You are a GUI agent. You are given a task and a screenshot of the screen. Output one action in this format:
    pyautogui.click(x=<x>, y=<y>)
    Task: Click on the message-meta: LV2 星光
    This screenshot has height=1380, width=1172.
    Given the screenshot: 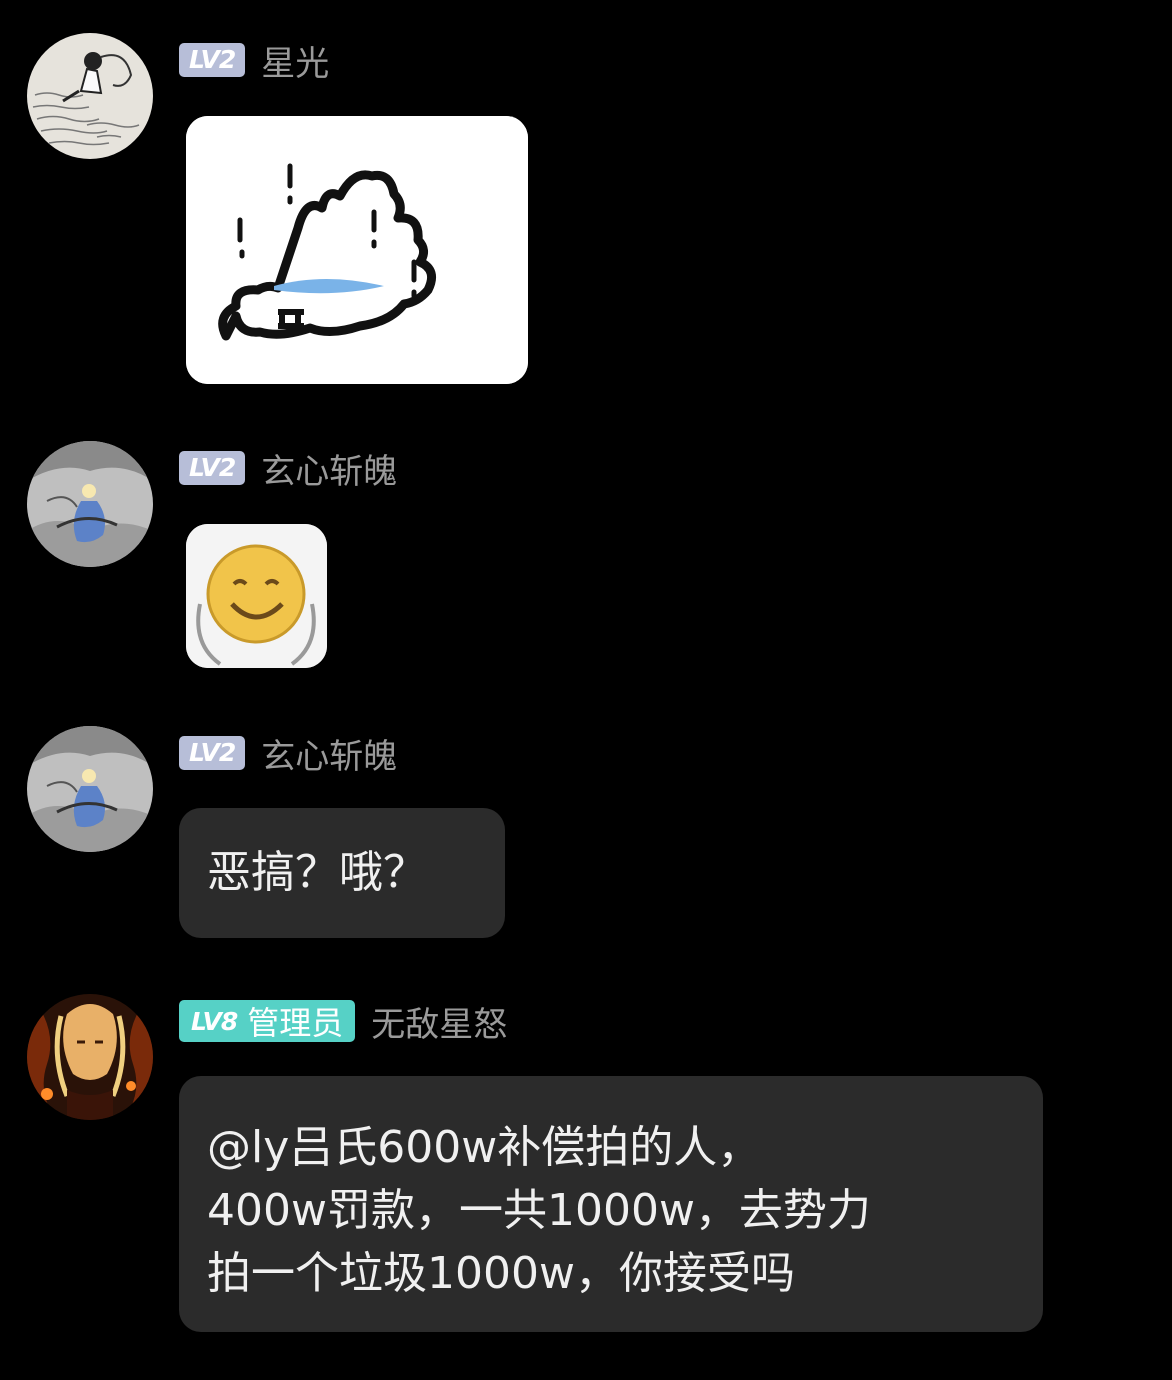 What is the action you would take?
    pyautogui.click(x=254, y=62)
    